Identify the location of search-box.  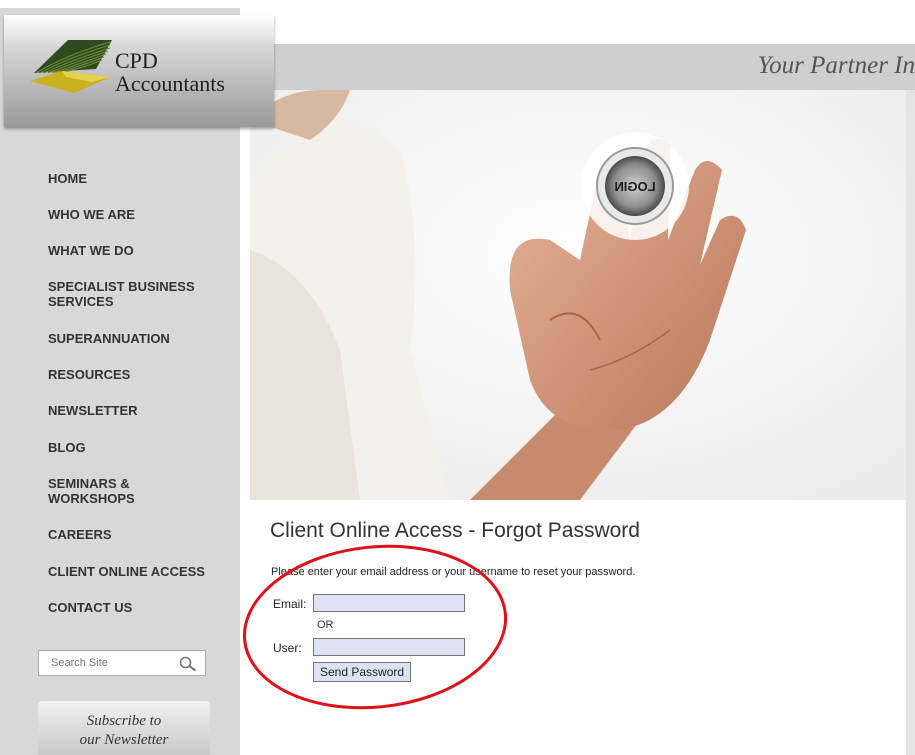
(122, 663).